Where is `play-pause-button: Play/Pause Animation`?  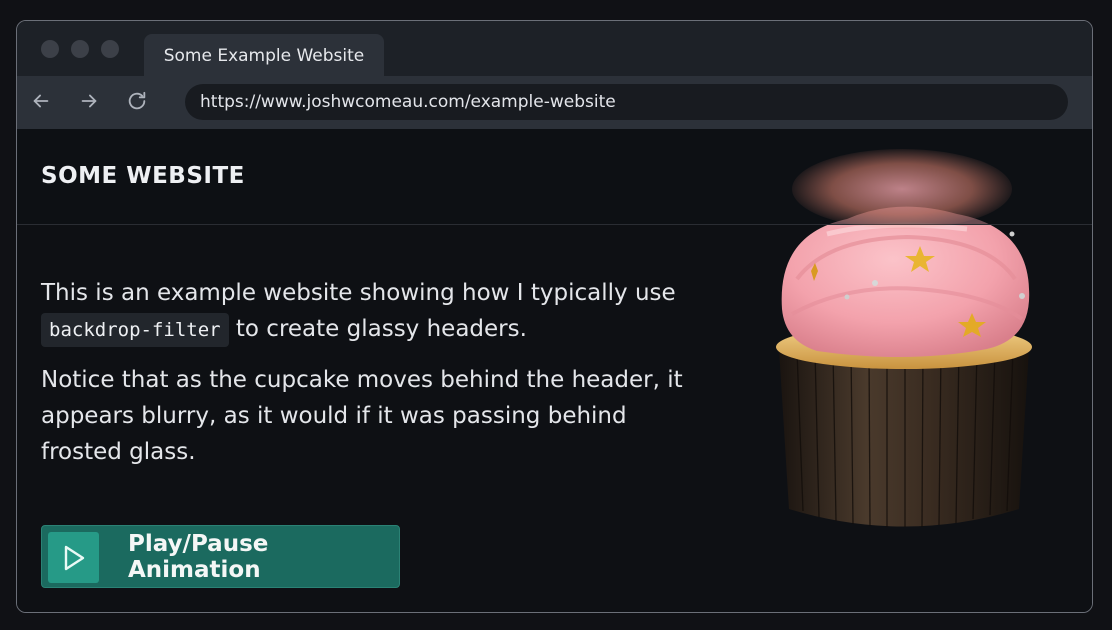 play-pause-button: Play/Pause Animation is located at coordinates (220, 556).